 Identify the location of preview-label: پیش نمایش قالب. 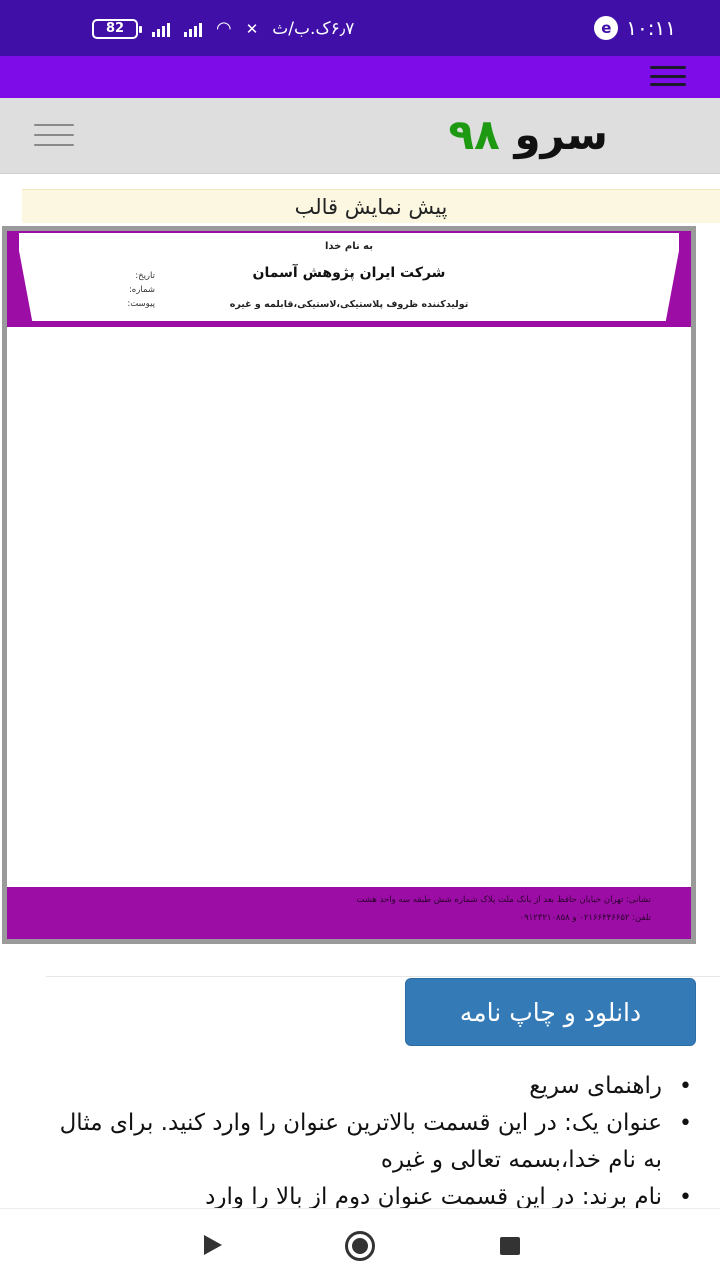
(371, 206).